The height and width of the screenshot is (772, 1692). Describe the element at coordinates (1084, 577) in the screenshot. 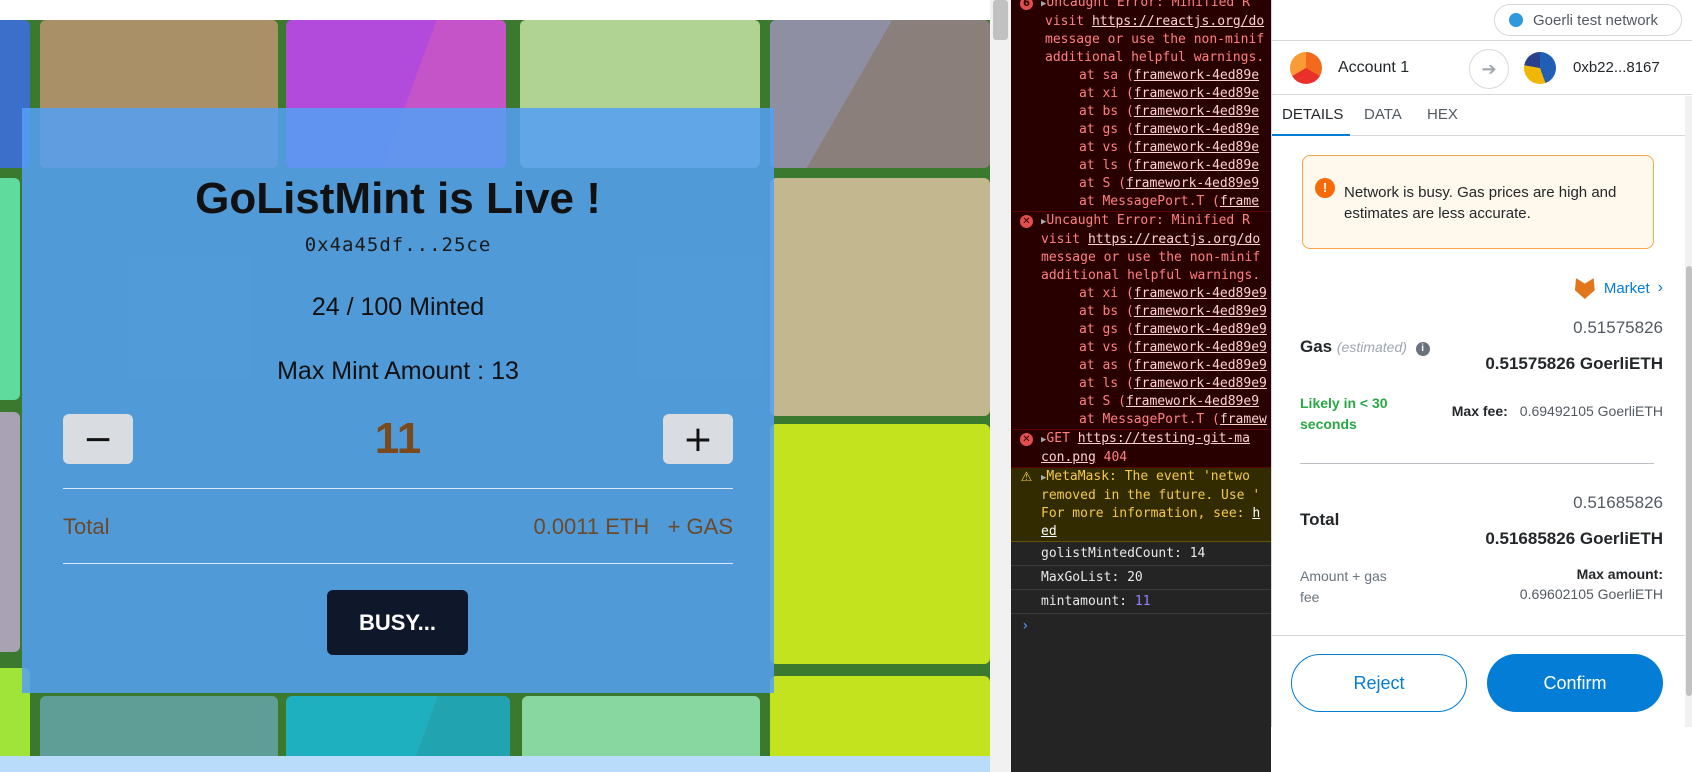

I see `log-key: MaxGoList:` at that location.